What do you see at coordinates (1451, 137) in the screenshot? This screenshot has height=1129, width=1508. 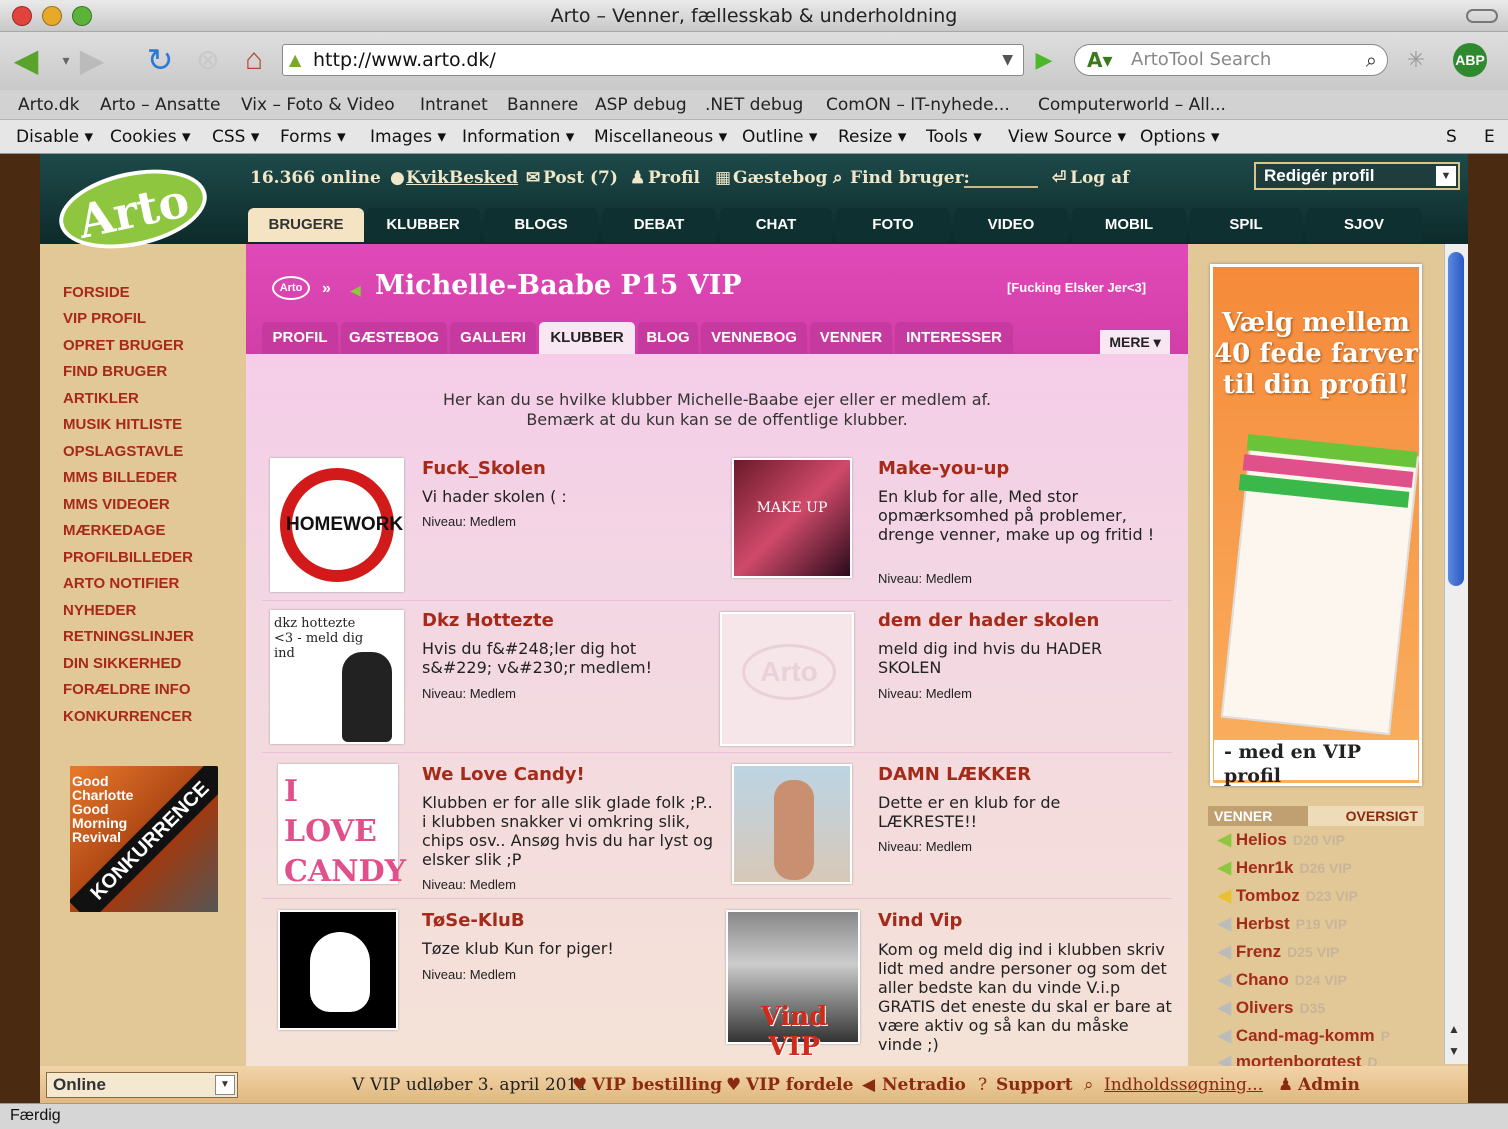 I see `devbar-menu: S` at bounding box center [1451, 137].